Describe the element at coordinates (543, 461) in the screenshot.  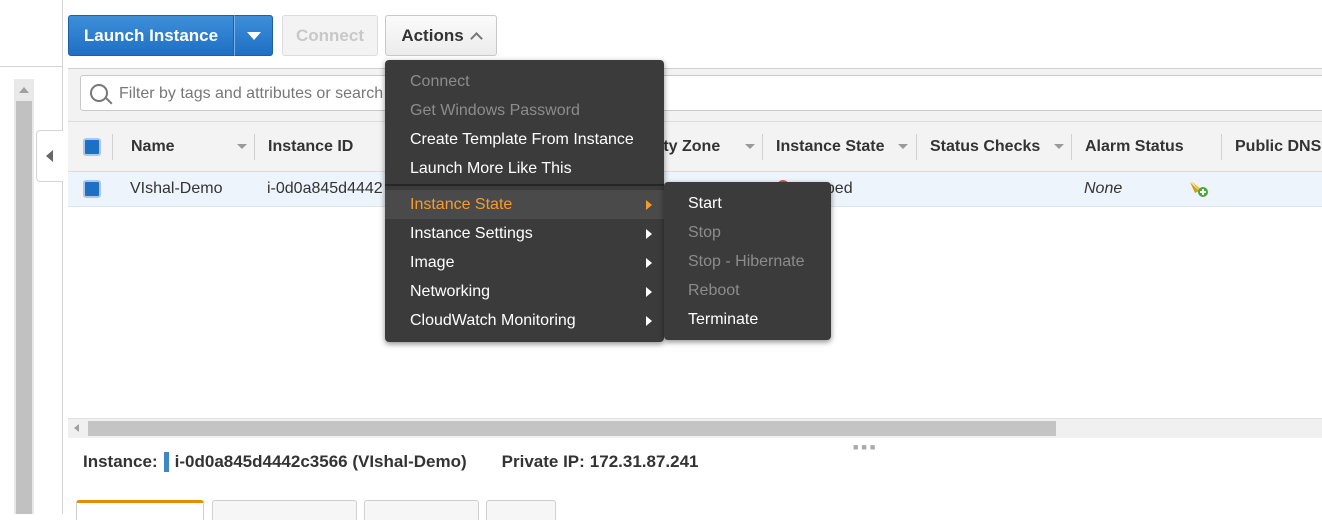
I see `private-ip-label: Private IP:` at that location.